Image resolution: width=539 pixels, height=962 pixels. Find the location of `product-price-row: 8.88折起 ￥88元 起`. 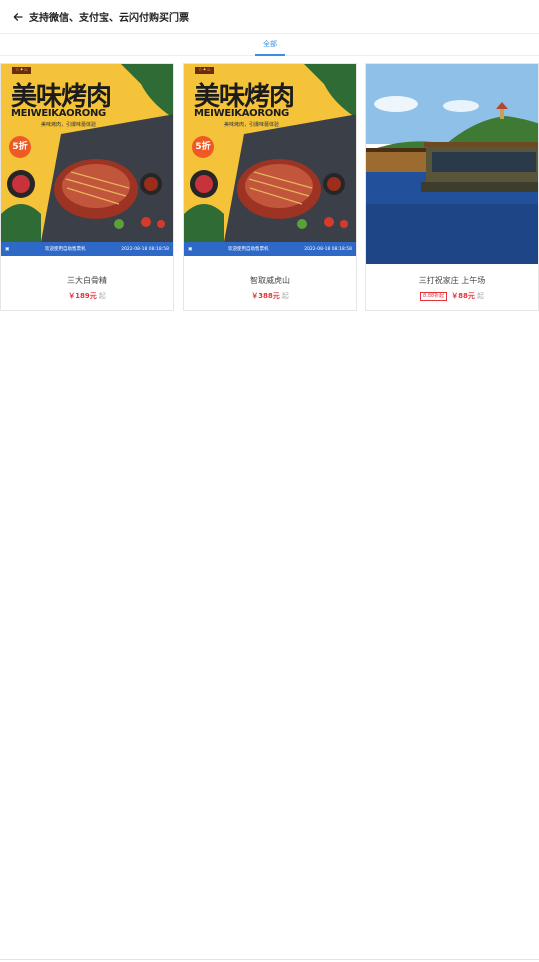

product-price-row: 8.88折起 ￥88元 起 is located at coordinates (452, 296).